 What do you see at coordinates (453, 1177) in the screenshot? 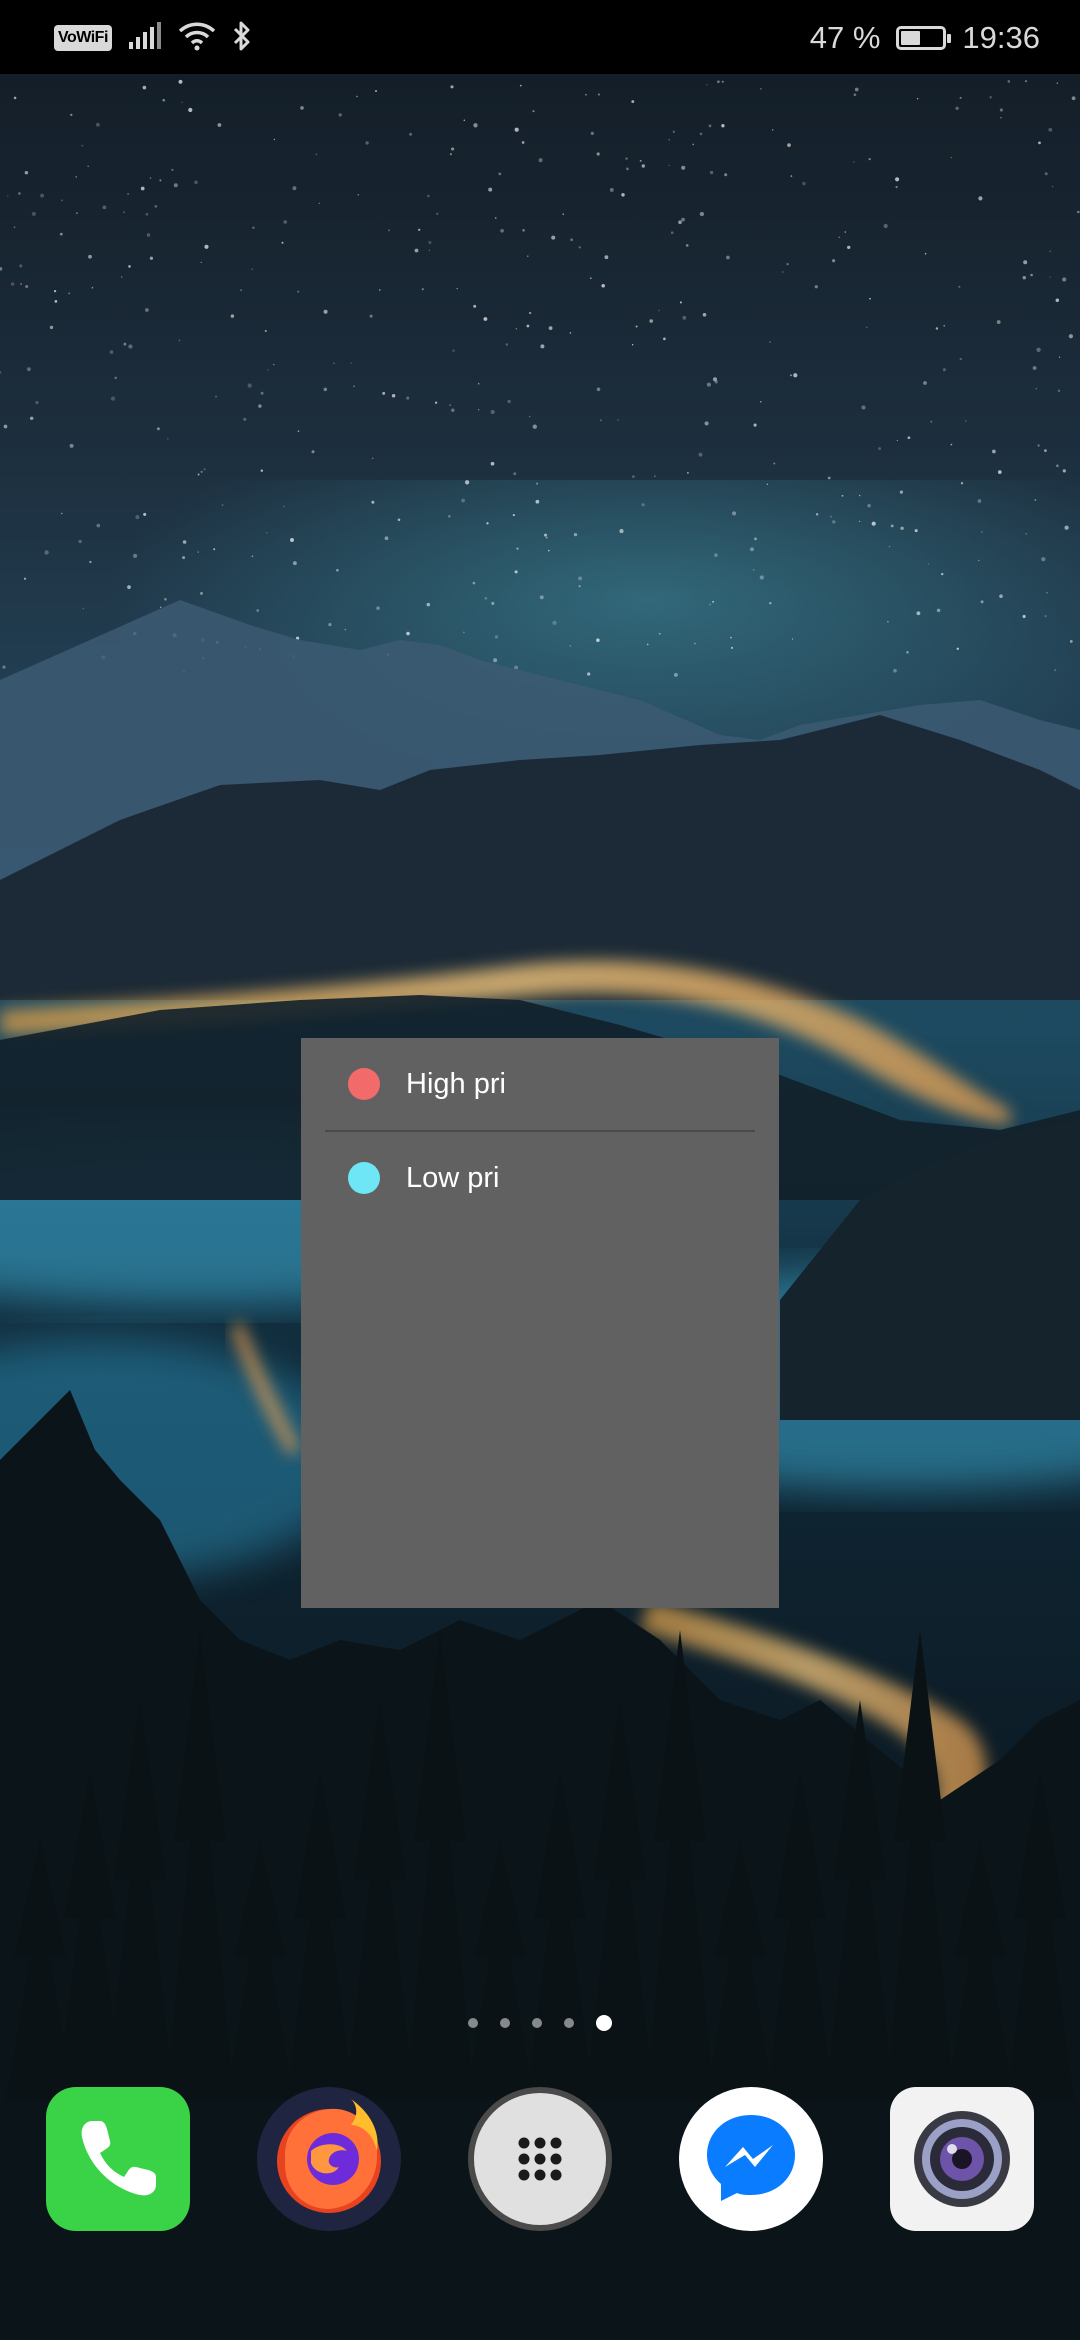
I see `widget-item-label: Low pri` at bounding box center [453, 1177].